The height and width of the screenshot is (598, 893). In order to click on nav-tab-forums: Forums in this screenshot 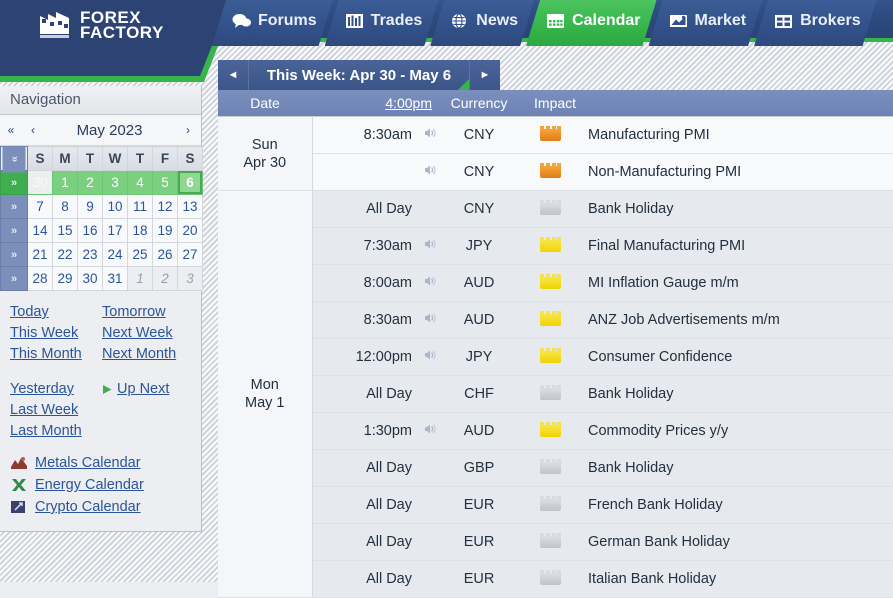, I will do `click(272, 23)`.